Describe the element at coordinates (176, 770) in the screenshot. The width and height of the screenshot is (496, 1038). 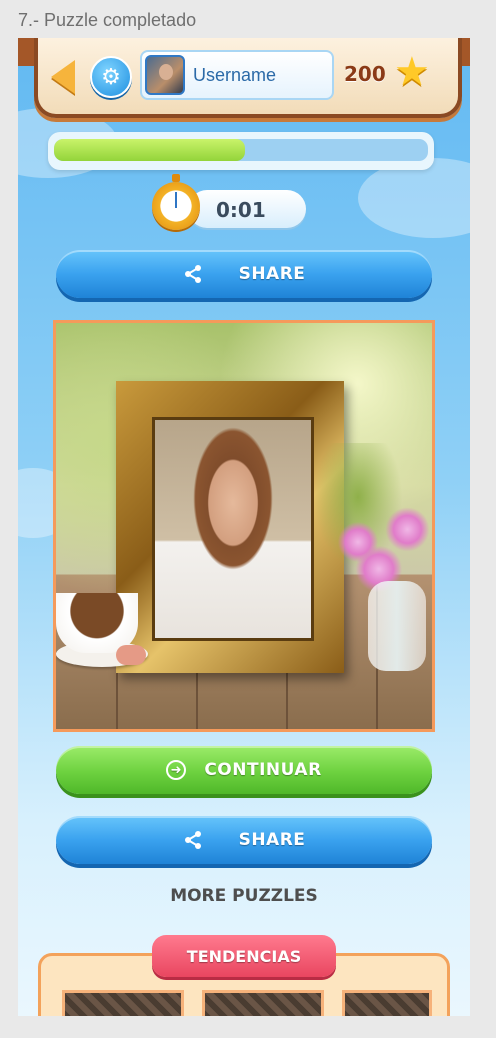
I see `arrow-right-icon: ➜` at that location.